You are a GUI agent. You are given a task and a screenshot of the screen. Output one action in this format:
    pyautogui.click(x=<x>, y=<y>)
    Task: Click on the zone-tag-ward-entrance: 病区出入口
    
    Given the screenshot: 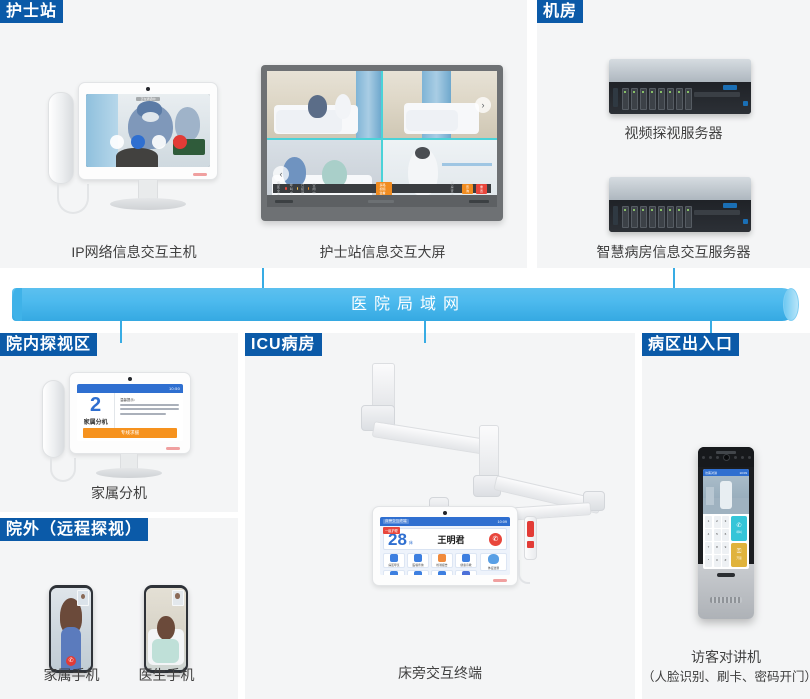 What is the action you would take?
    pyautogui.click(x=691, y=344)
    